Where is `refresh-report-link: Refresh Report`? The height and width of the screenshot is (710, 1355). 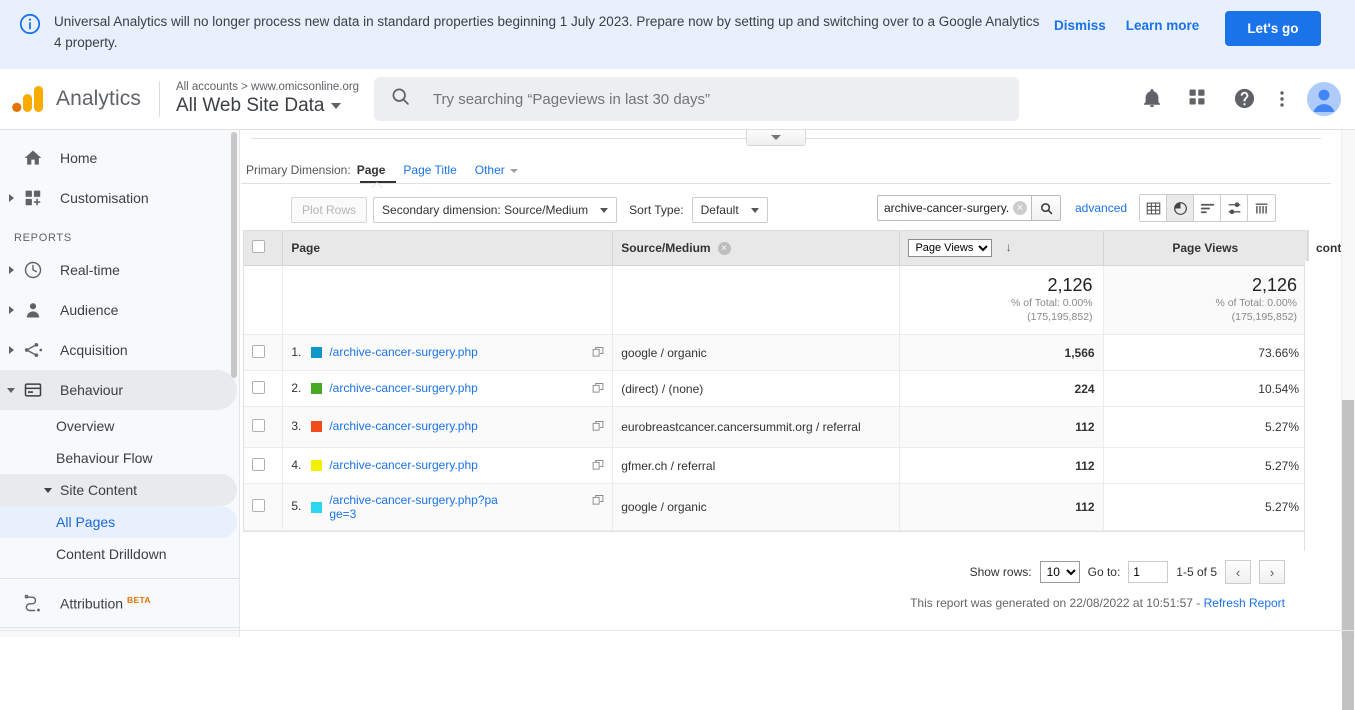
refresh-report-link: Refresh Report is located at coordinates (1244, 603).